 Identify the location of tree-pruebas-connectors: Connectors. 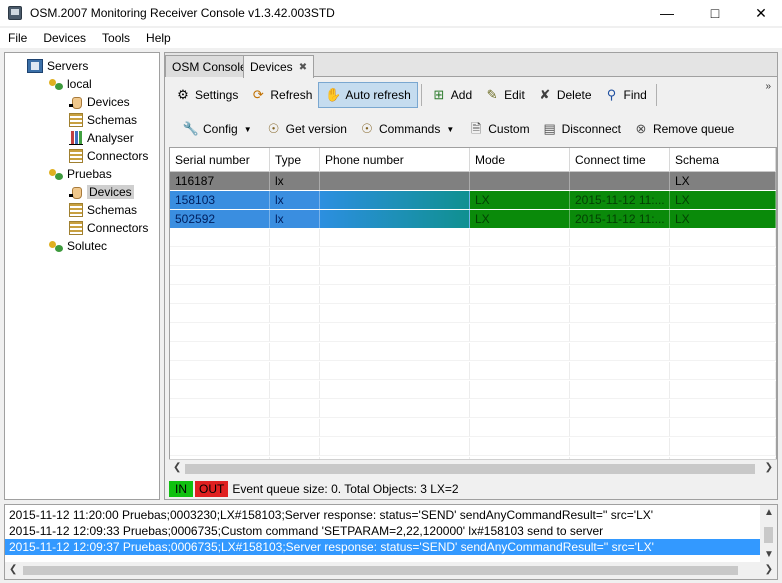
(108, 228).